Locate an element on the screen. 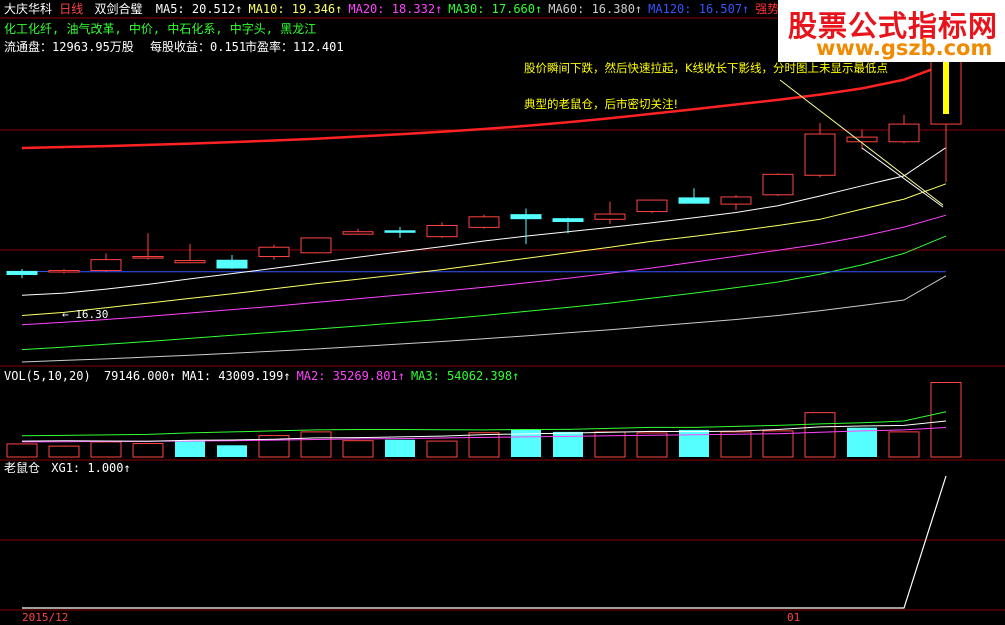  formula-name: 双剑合璧 is located at coordinates (119, 9).